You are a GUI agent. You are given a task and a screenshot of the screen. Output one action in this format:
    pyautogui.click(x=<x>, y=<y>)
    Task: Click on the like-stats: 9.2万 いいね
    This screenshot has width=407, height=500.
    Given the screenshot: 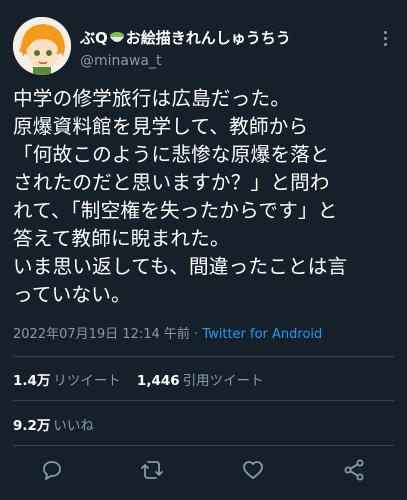 What is the action you would take?
    pyautogui.click(x=61, y=424)
    